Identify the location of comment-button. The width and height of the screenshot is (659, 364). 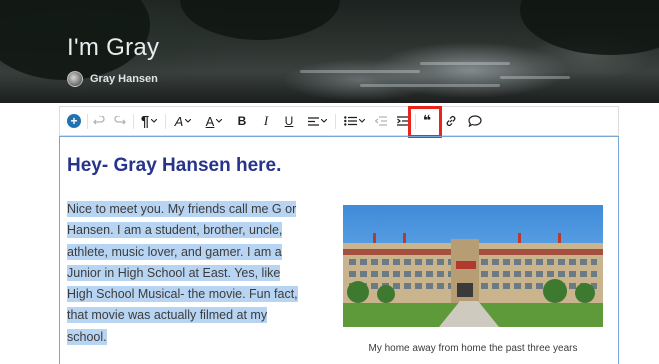
(475, 121).